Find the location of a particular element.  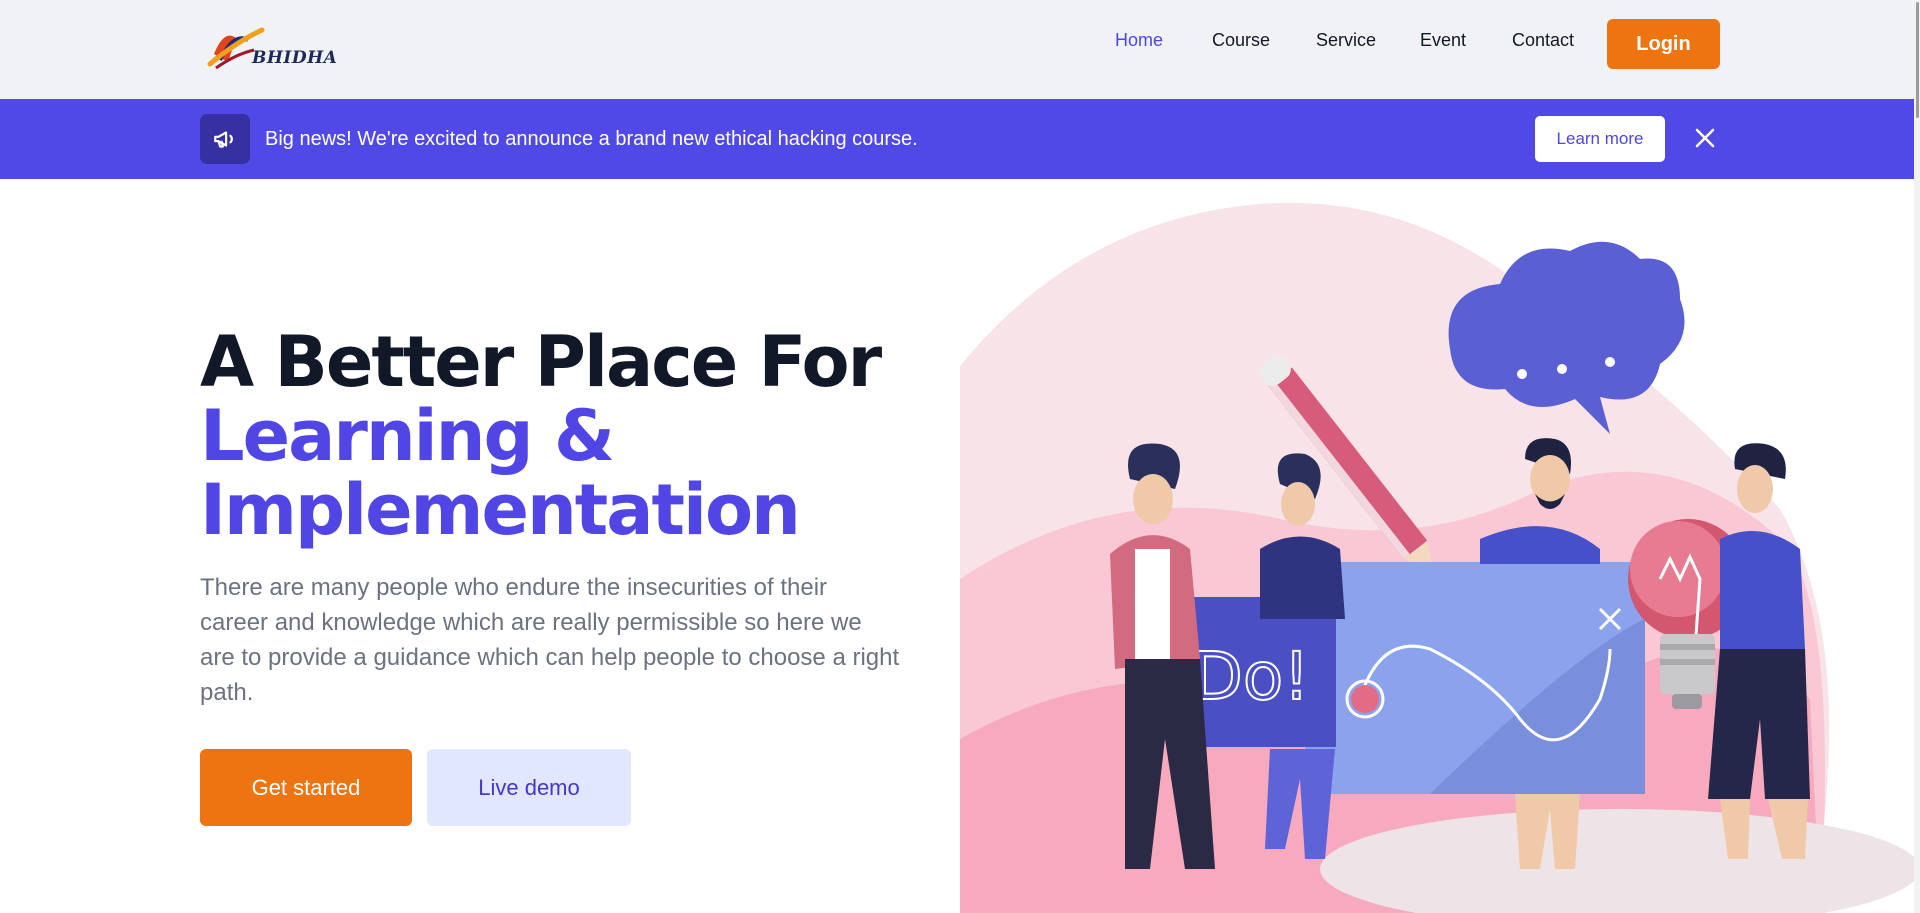

nav-contact: Contact is located at coordinates (1543, 40).